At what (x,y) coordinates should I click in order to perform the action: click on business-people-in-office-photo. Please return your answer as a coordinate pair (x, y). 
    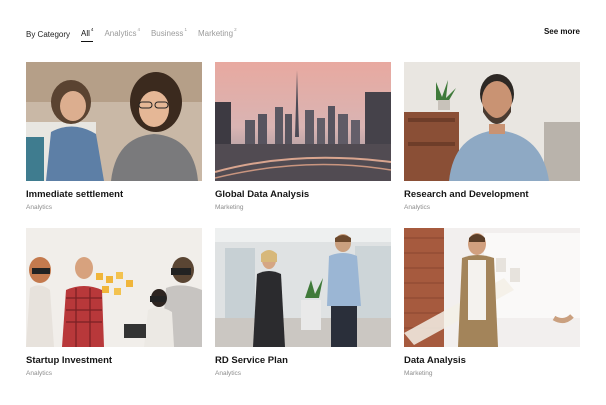
    Looking at the image, I should click on (303, 287).